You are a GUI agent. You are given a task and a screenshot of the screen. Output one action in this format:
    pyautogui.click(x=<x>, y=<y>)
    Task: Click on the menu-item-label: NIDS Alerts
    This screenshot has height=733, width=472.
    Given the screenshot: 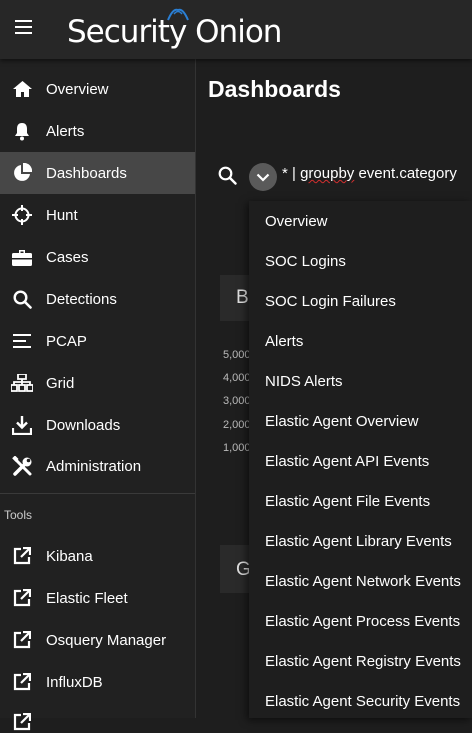 What is the action you would take?
    pyautogui.click(x=304, y=381)
    